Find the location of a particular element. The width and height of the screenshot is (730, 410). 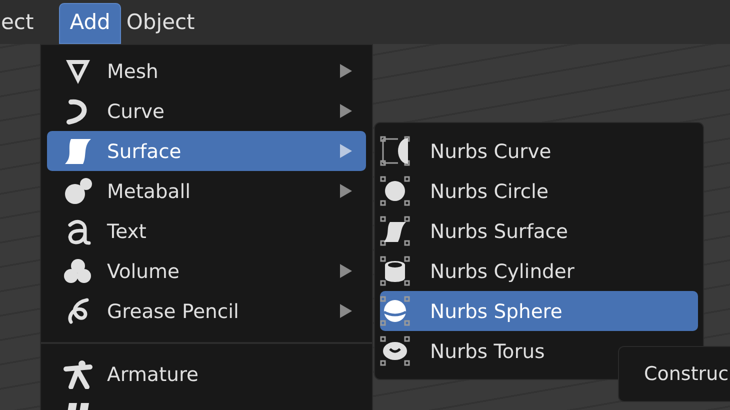

menu-item: Text is located at coordinates (206, 231).